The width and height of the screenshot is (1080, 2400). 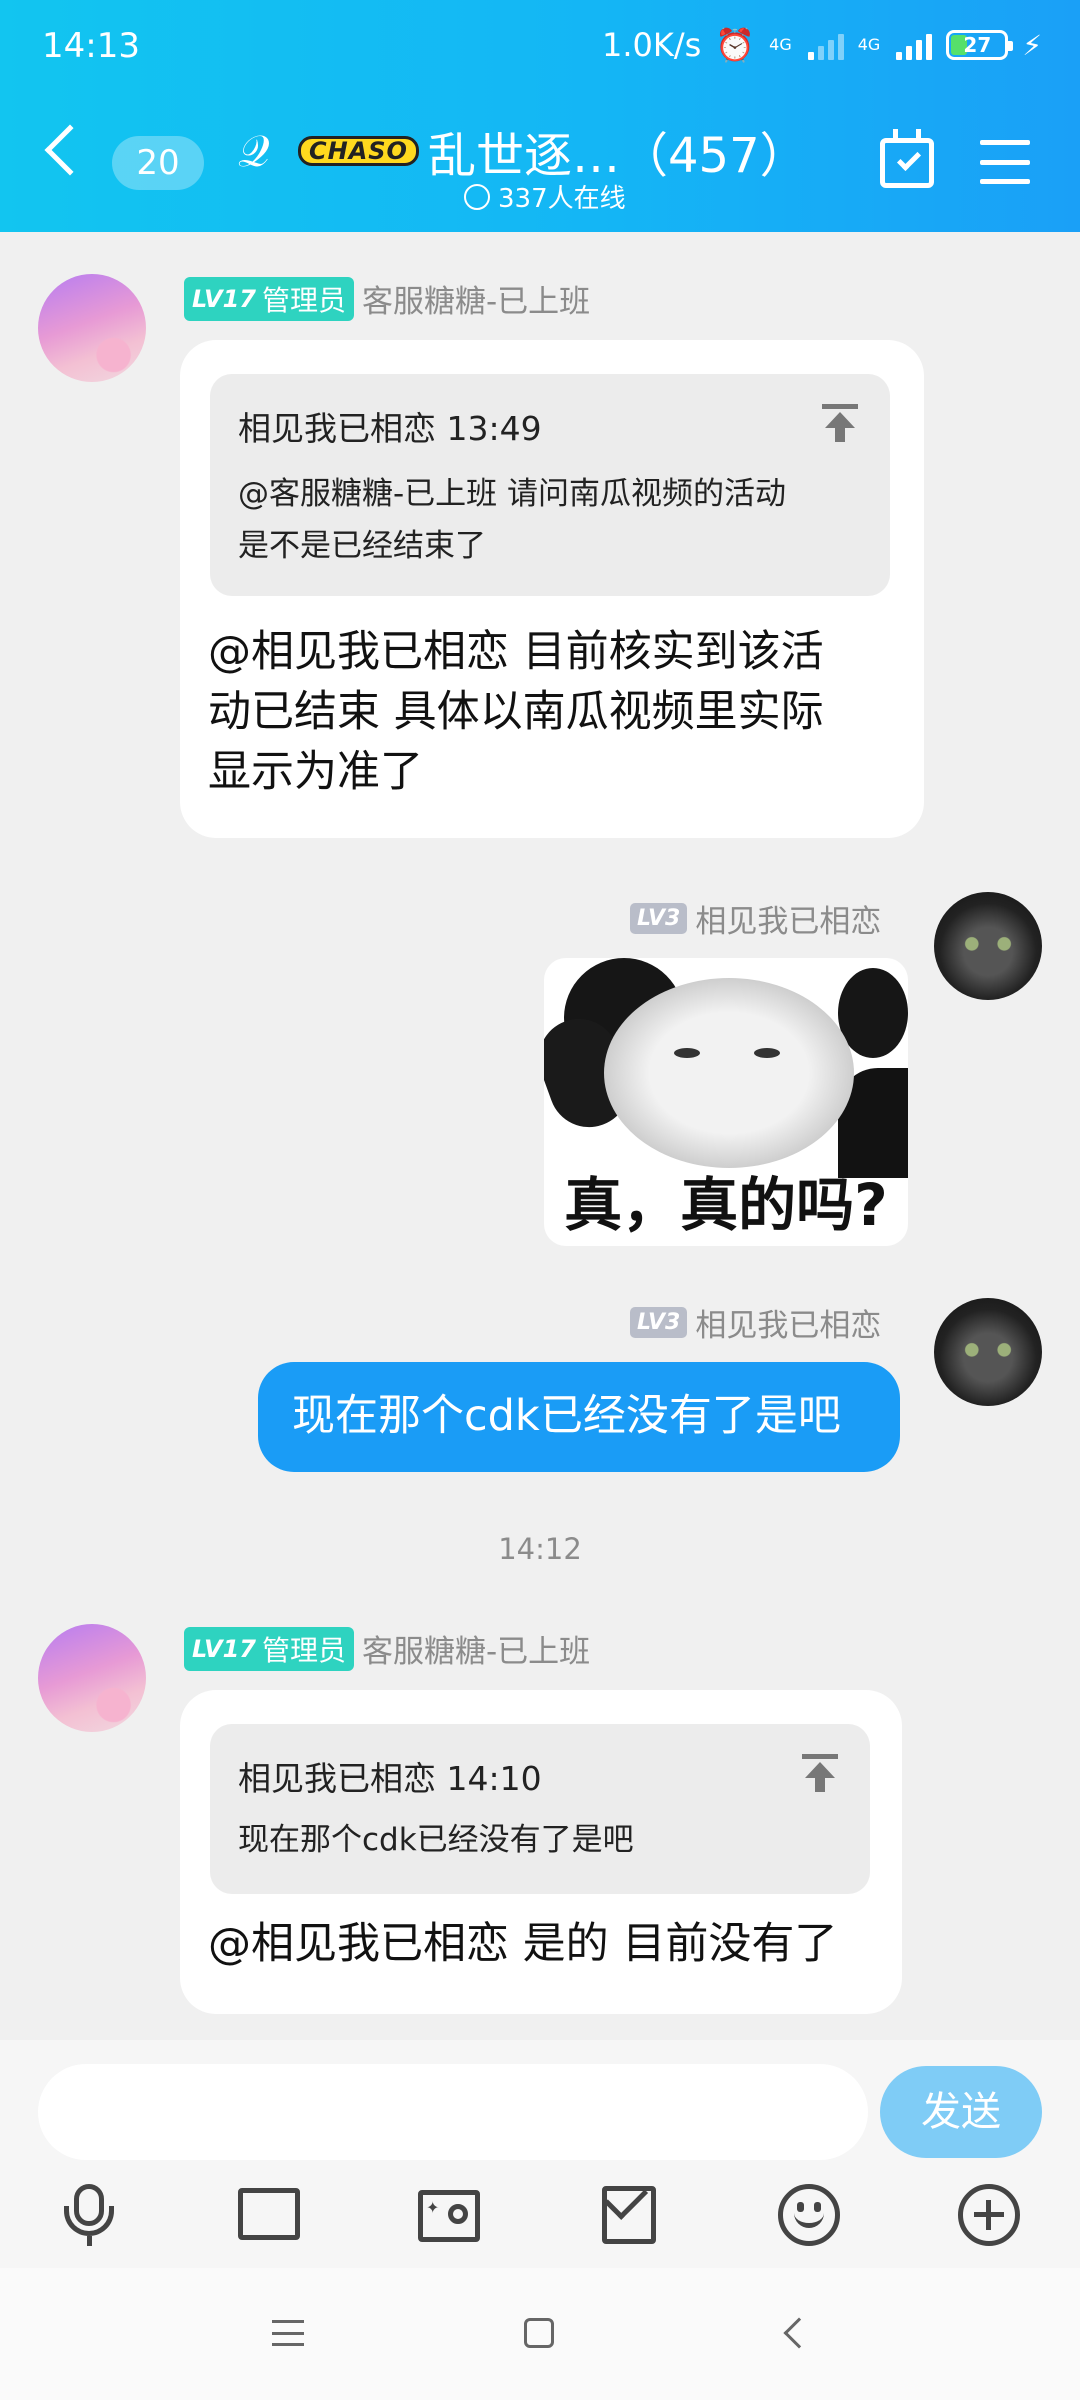 What do you see at coordinates (726, 1102) in the screenshot?
I see `sticker-image: 真，真的吗?` at bounding box center [726, 1102].